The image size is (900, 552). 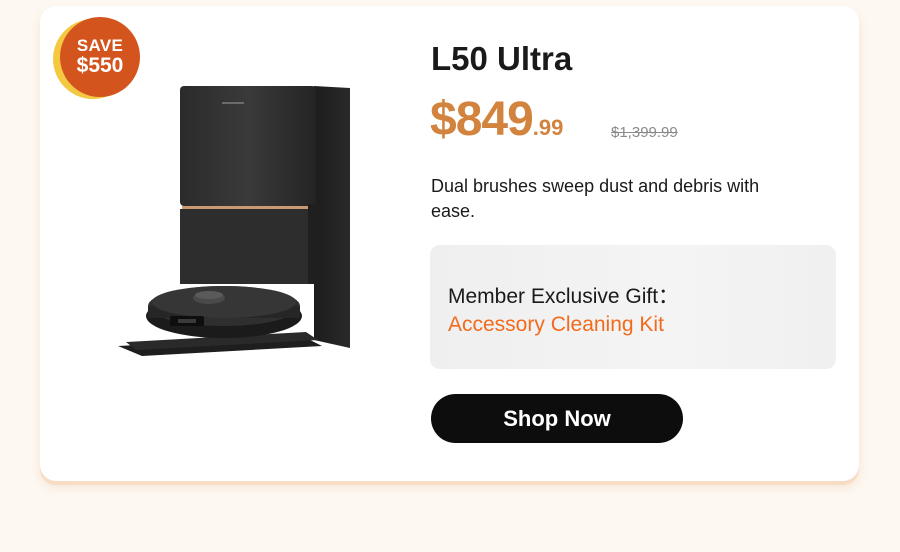 I want to click on badge-amount: $550, so click(x=100, y=65).